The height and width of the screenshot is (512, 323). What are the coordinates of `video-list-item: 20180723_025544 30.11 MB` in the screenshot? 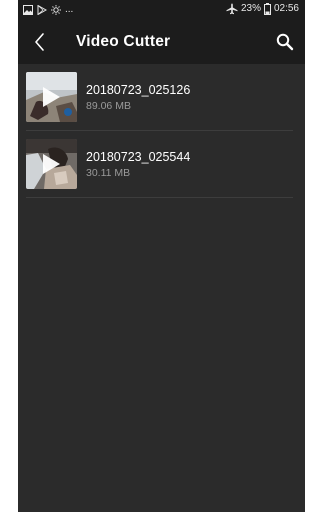 It's located at (161, 164).